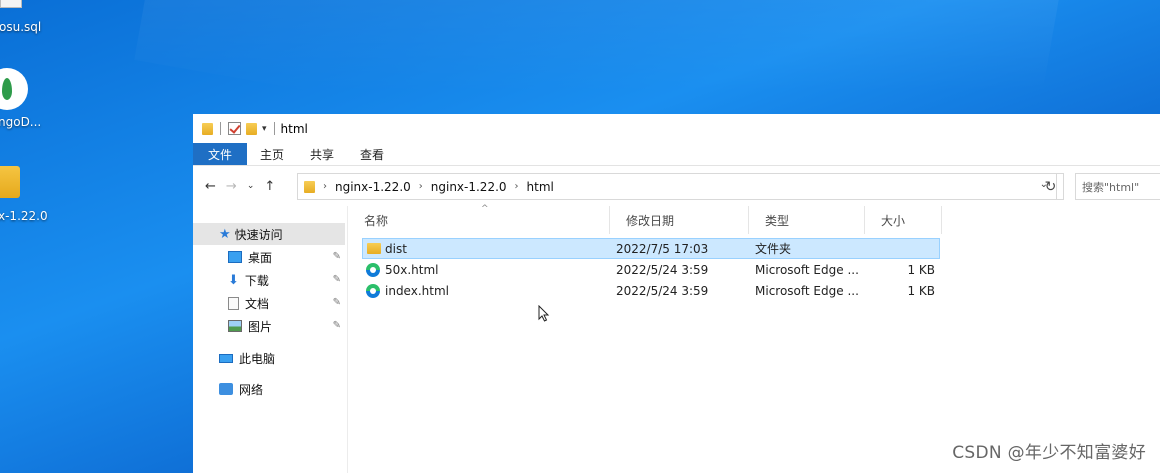  Describe the element at coordinates (225, 234) in the screenshot. I see `star-icon: ★` at that location.